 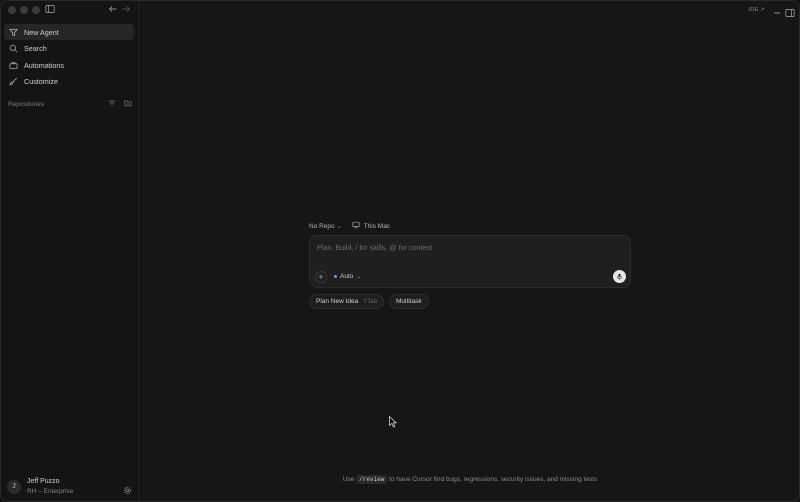 I want to click on titlebar-left, so click(x=70, y=10).